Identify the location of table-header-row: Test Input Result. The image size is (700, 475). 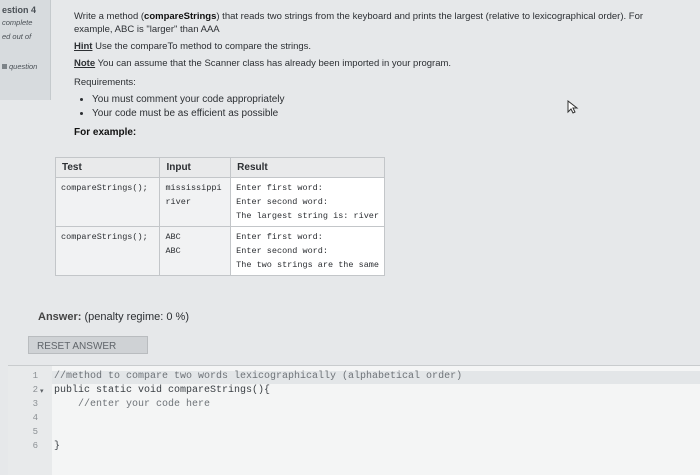
(219, 167).